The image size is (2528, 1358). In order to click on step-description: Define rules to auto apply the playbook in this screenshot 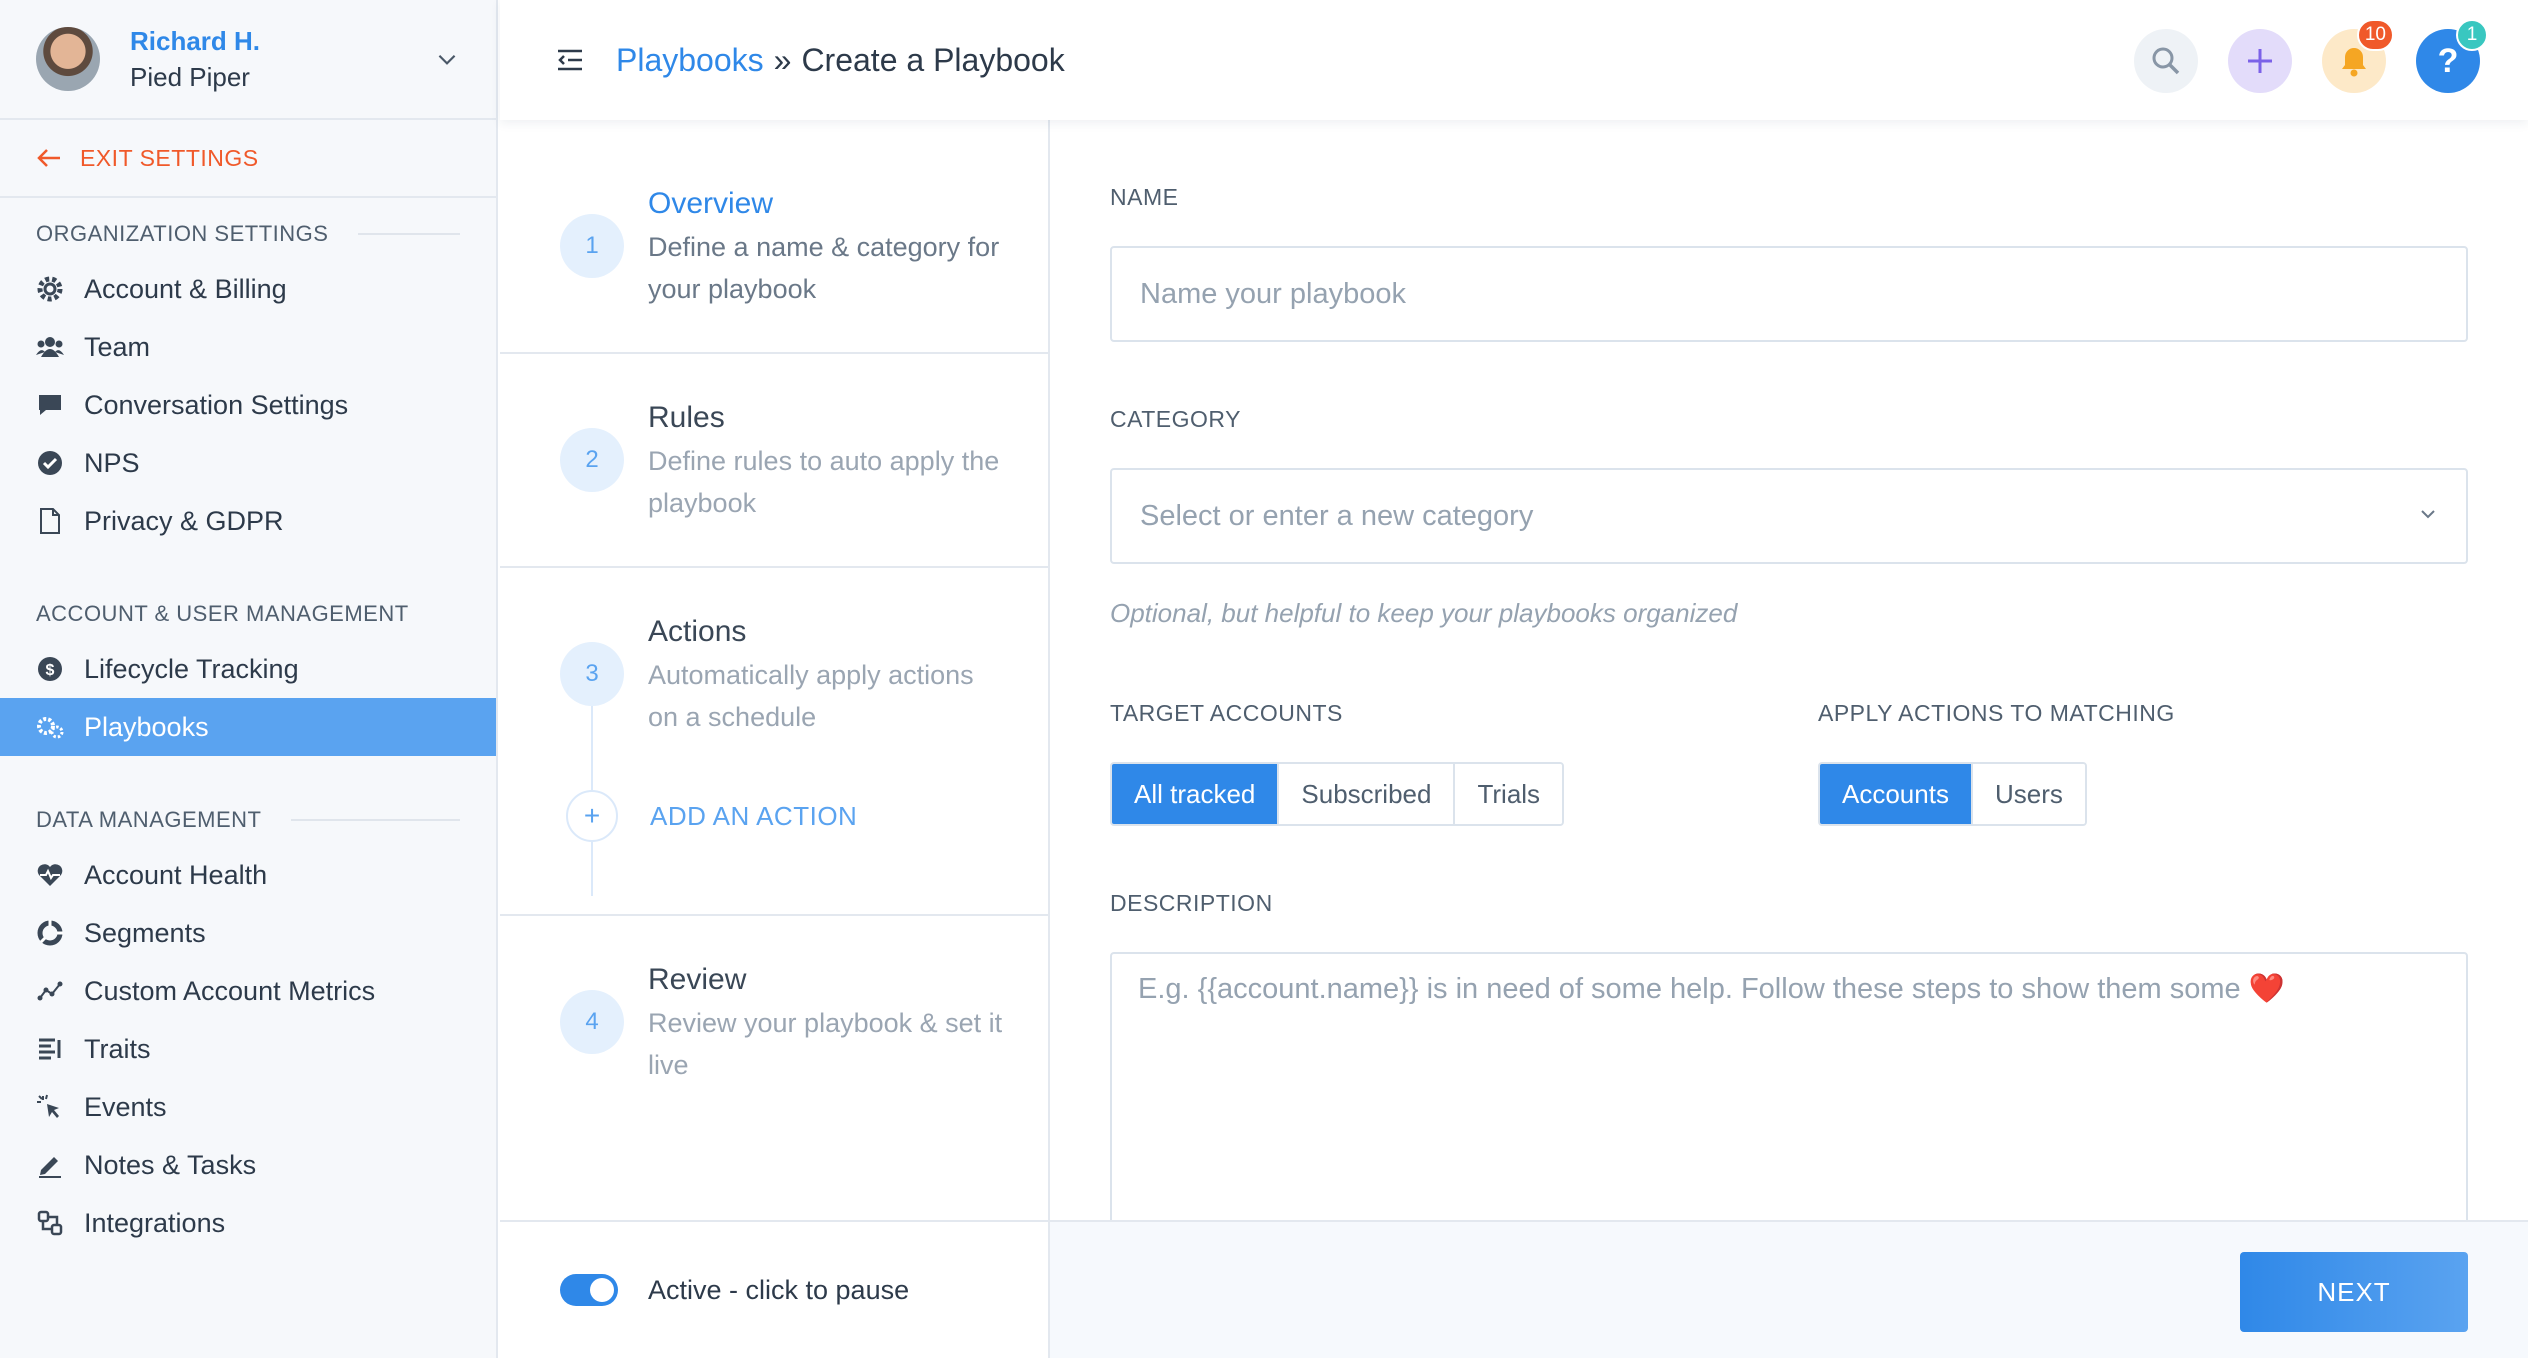, I will do `click(824, 482)`.